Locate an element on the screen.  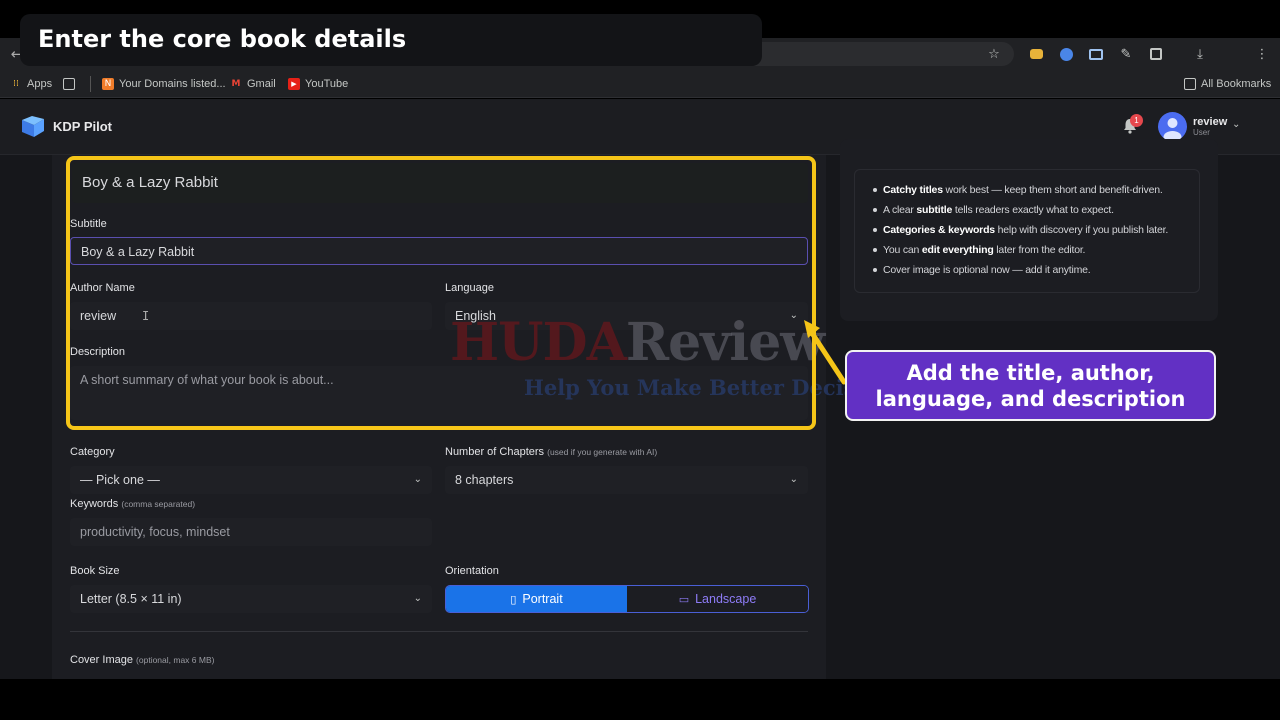
apps-grid-icon: ⁞⁞ is located at coordinates (16, 84).